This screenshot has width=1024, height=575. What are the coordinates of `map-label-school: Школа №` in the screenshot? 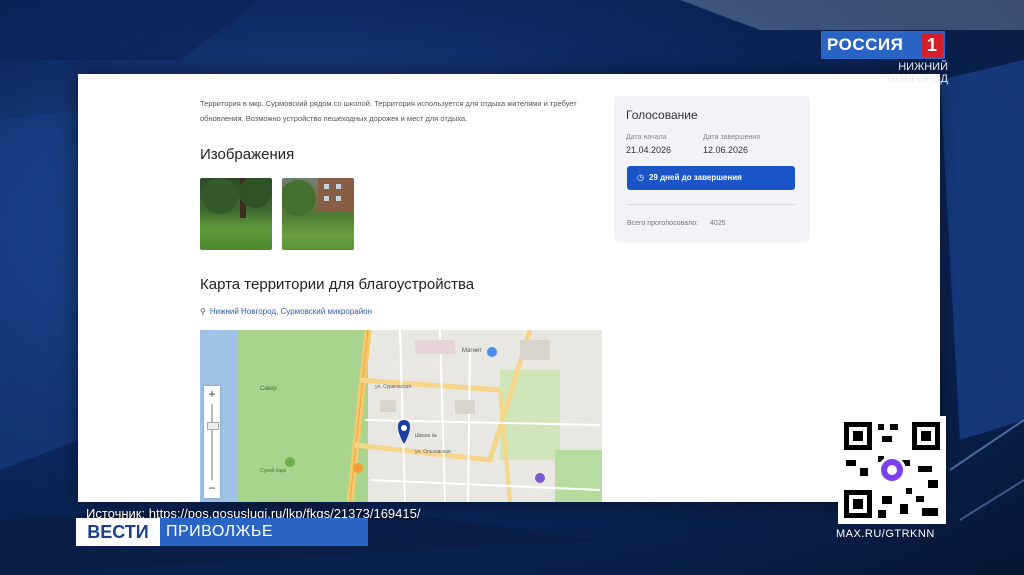 It's located at (426, 436).